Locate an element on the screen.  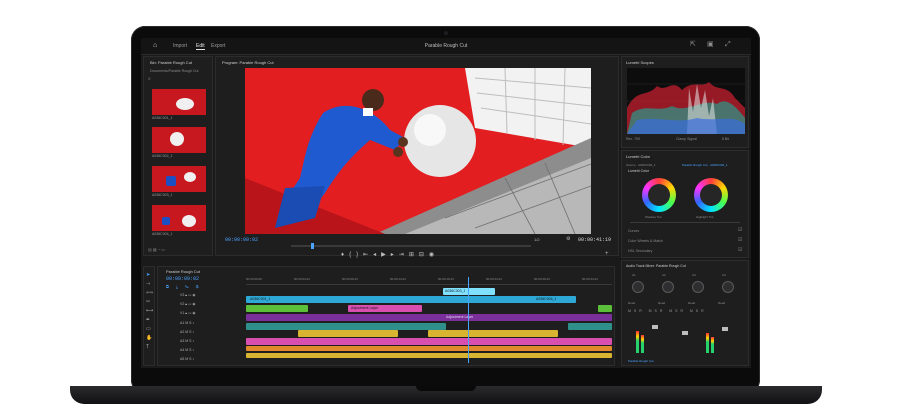
timeline-timecode: 00:00:09:02 is located at coordinates (182, 279).